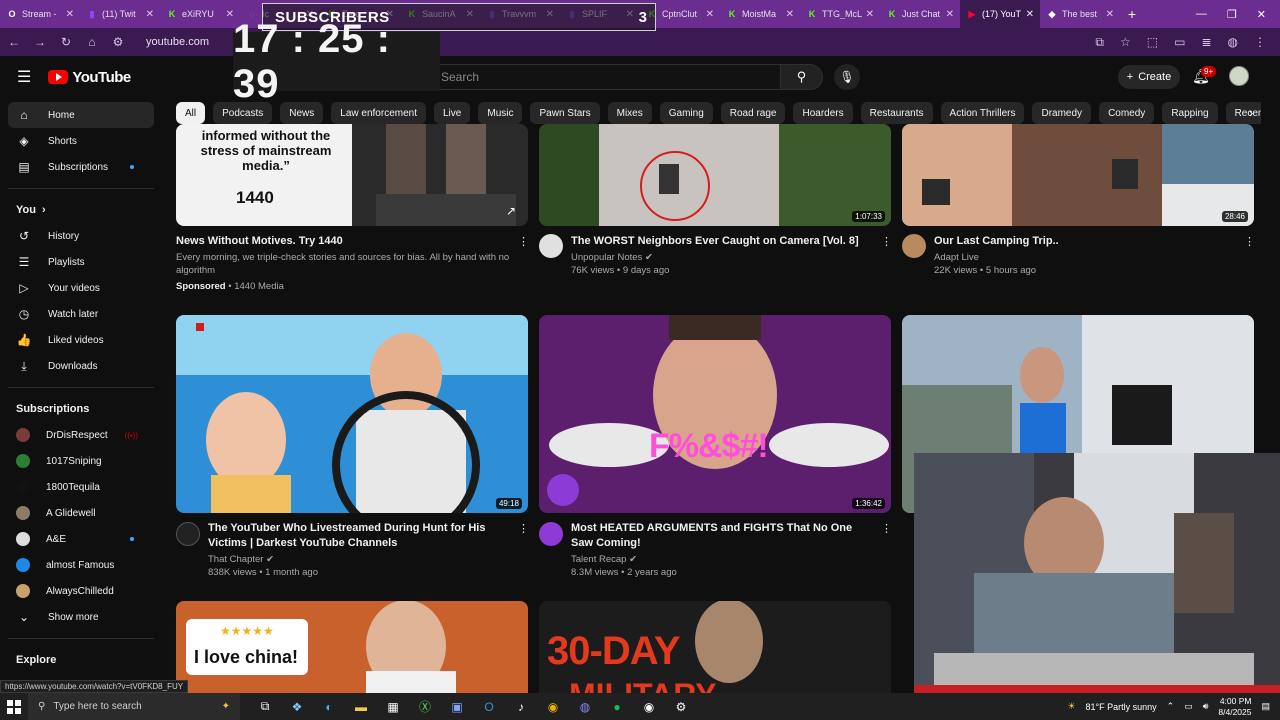  Describe the element at coordinates (1179, 42) in the screenshot. I see `split-view-icon: ▭` at that location.